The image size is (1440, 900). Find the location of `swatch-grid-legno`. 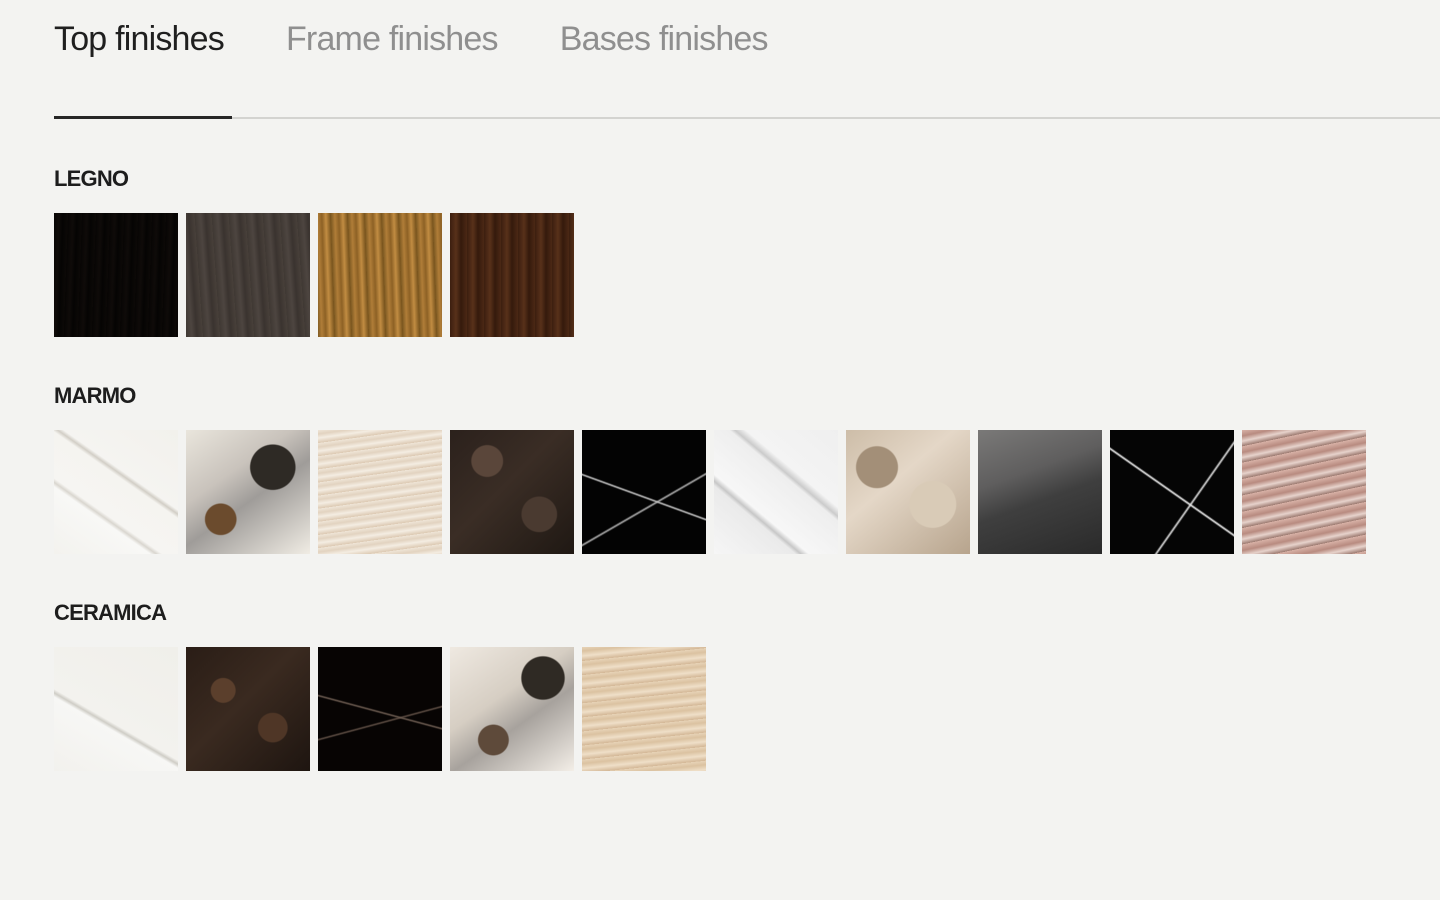

swatch-grid-legno is located at coordinates (314, 275).